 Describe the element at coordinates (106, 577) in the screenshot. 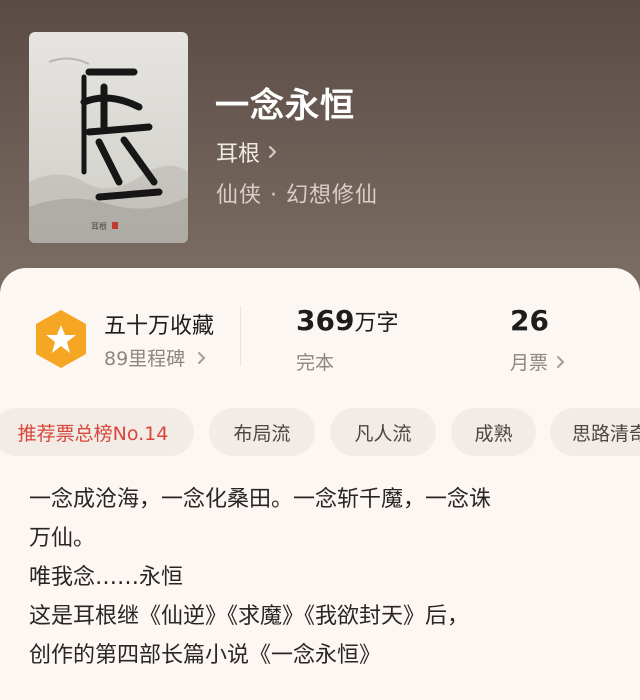

I see `description-line: 唯我念……永恒` at that location.